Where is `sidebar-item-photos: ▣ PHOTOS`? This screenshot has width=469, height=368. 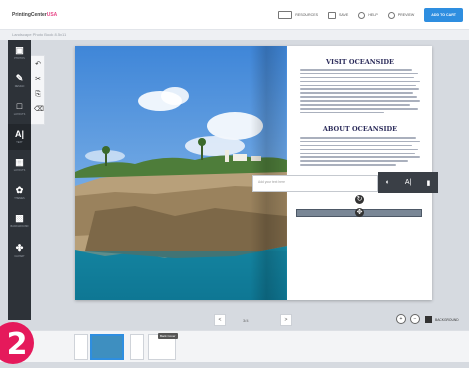 sidebar-item-photos: ▣ PHOTOS is located at coordinates (19, 53).